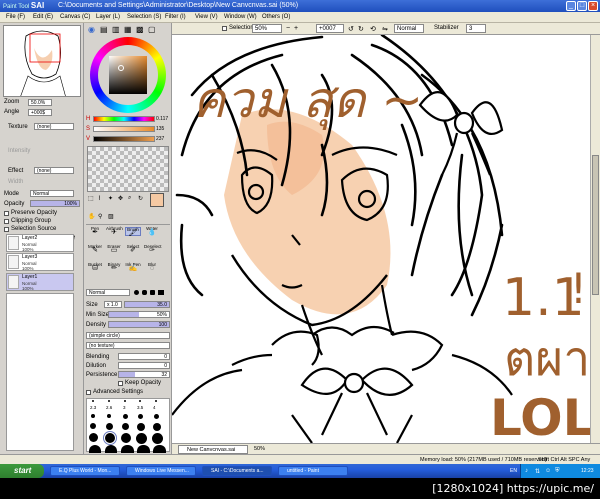  What do you see at coordinates (111, 216) in the screenshot?
I see `transparent-color-icon: ▨` at bounding box center [111, 216].